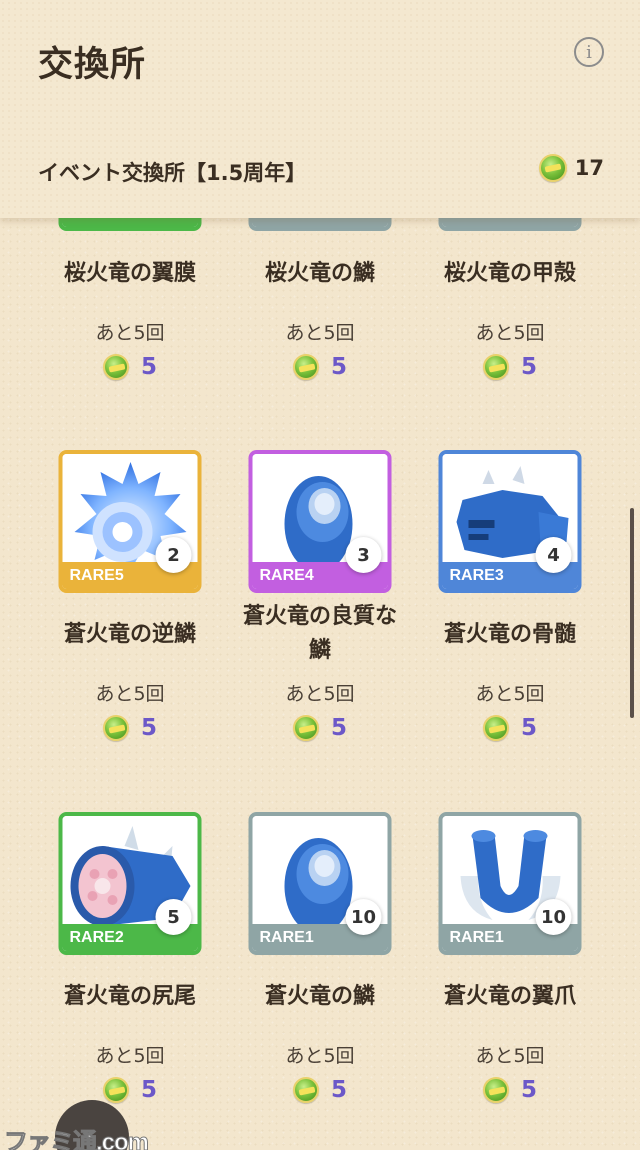 Image resolution: width=640 pixels, height=1150 pixels. What do you see at coordinates (319, 633) in the screenshot?
I see `item-name: 蒼火竜の良質な鱗` at bounding box center [319, 633].